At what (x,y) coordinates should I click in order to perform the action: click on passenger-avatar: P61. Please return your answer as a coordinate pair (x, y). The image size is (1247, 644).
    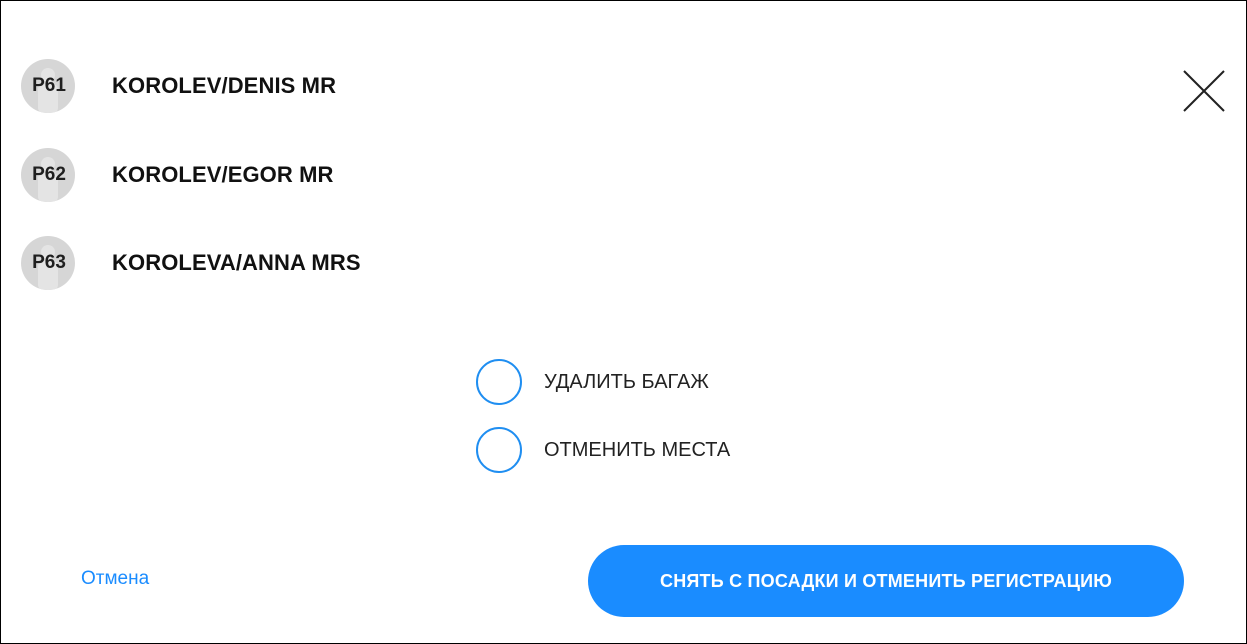
    Looking at the image, I should click on (48, 86).